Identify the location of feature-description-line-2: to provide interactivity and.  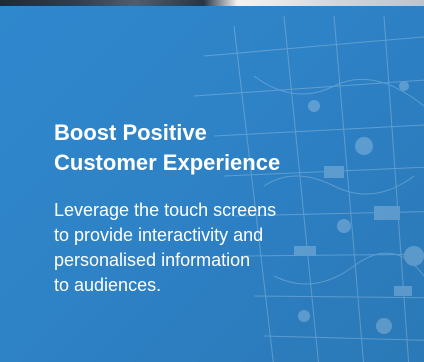
(159, 235).